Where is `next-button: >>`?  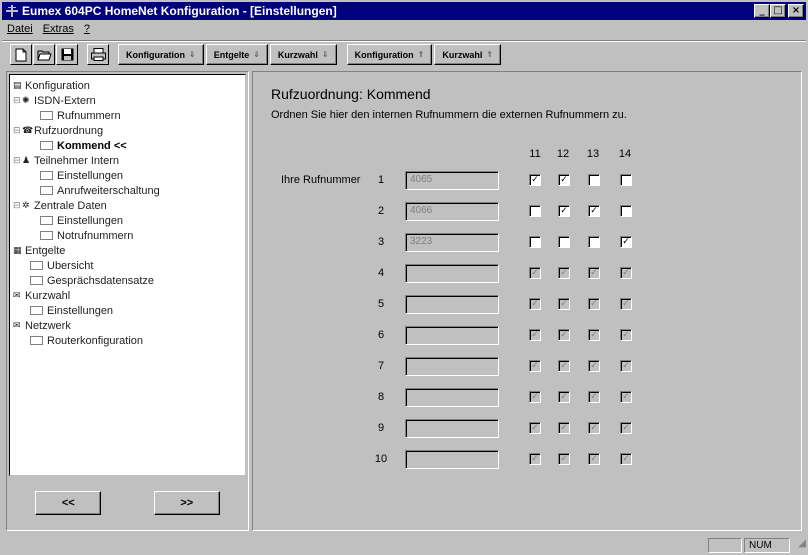
next-button: >> is located at coordinates (186, 503).